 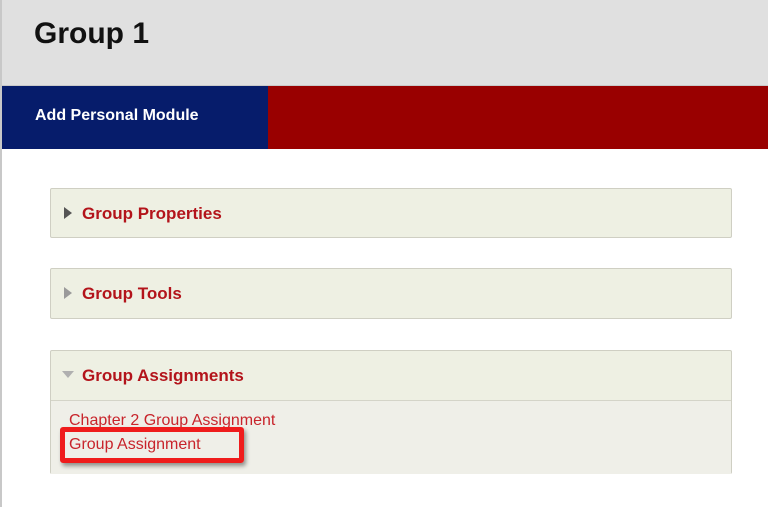 What do you see at coordinates (68, 374) in the screenshot?
I see `triangle-down-icon` at bounding box center [68, 374].